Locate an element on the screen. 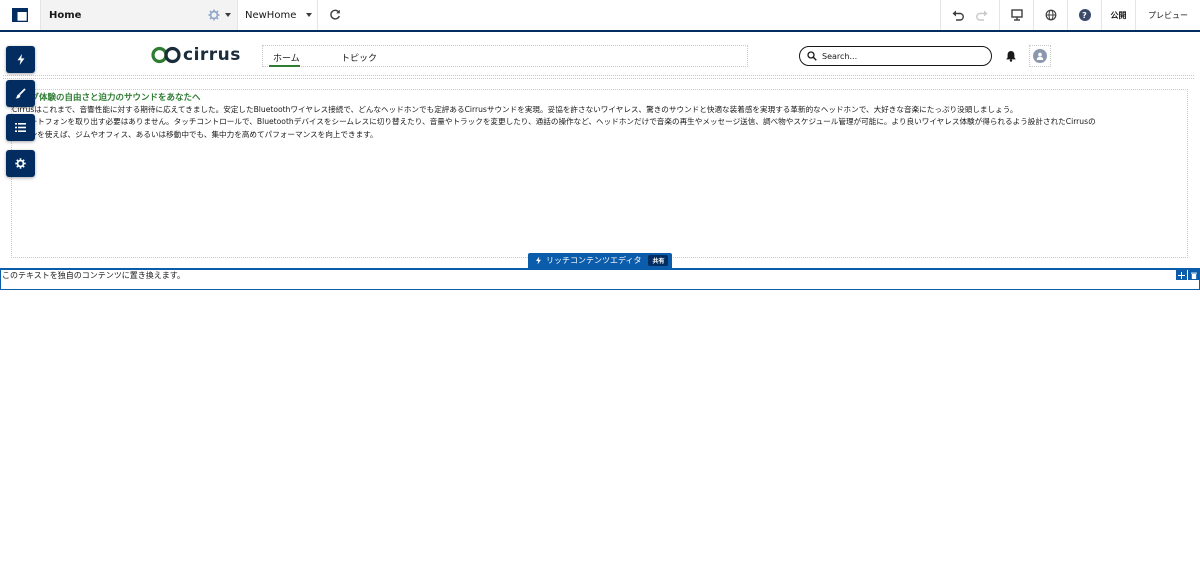 The image size is (1200, 586). rich-content-editor-tab: リッチコンテンツエディタ 共有 is located at coordinates (600, 260).